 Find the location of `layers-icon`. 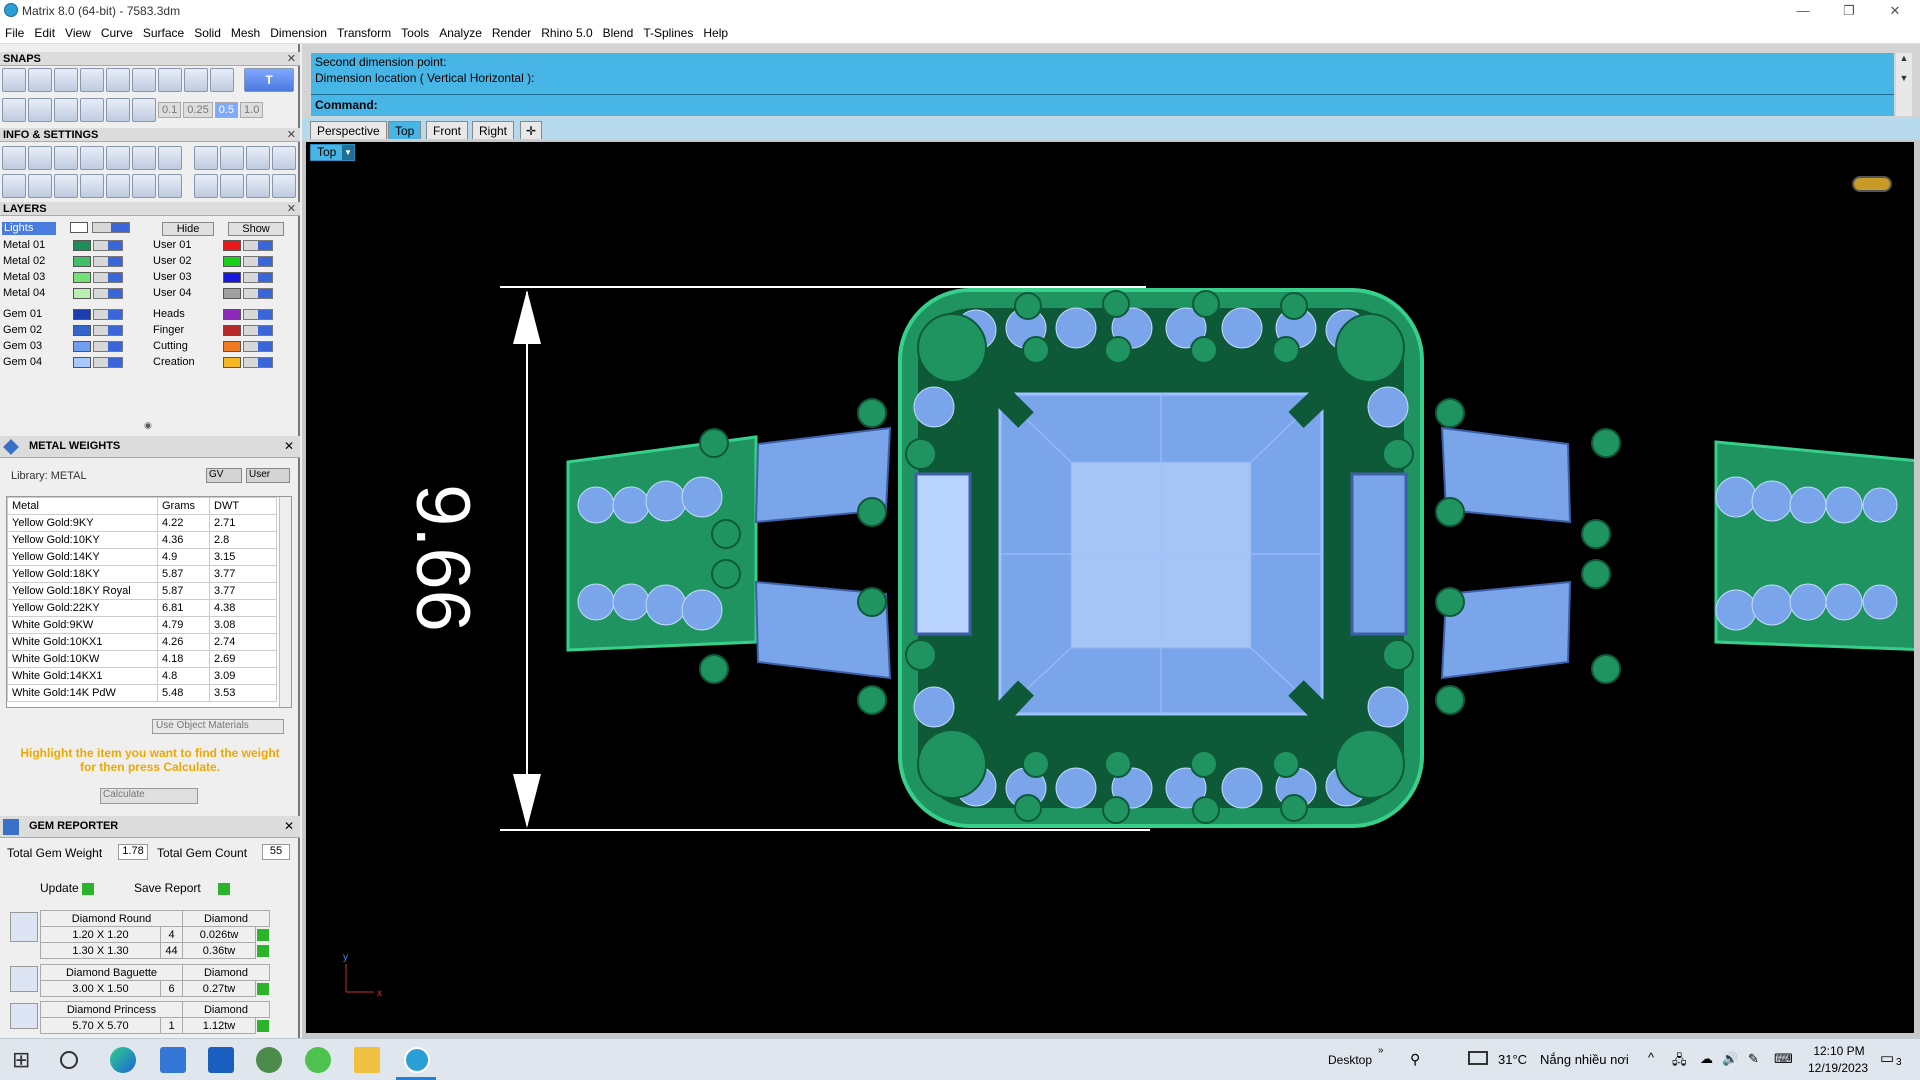

layers-icon is located at coordinates (66, 158).